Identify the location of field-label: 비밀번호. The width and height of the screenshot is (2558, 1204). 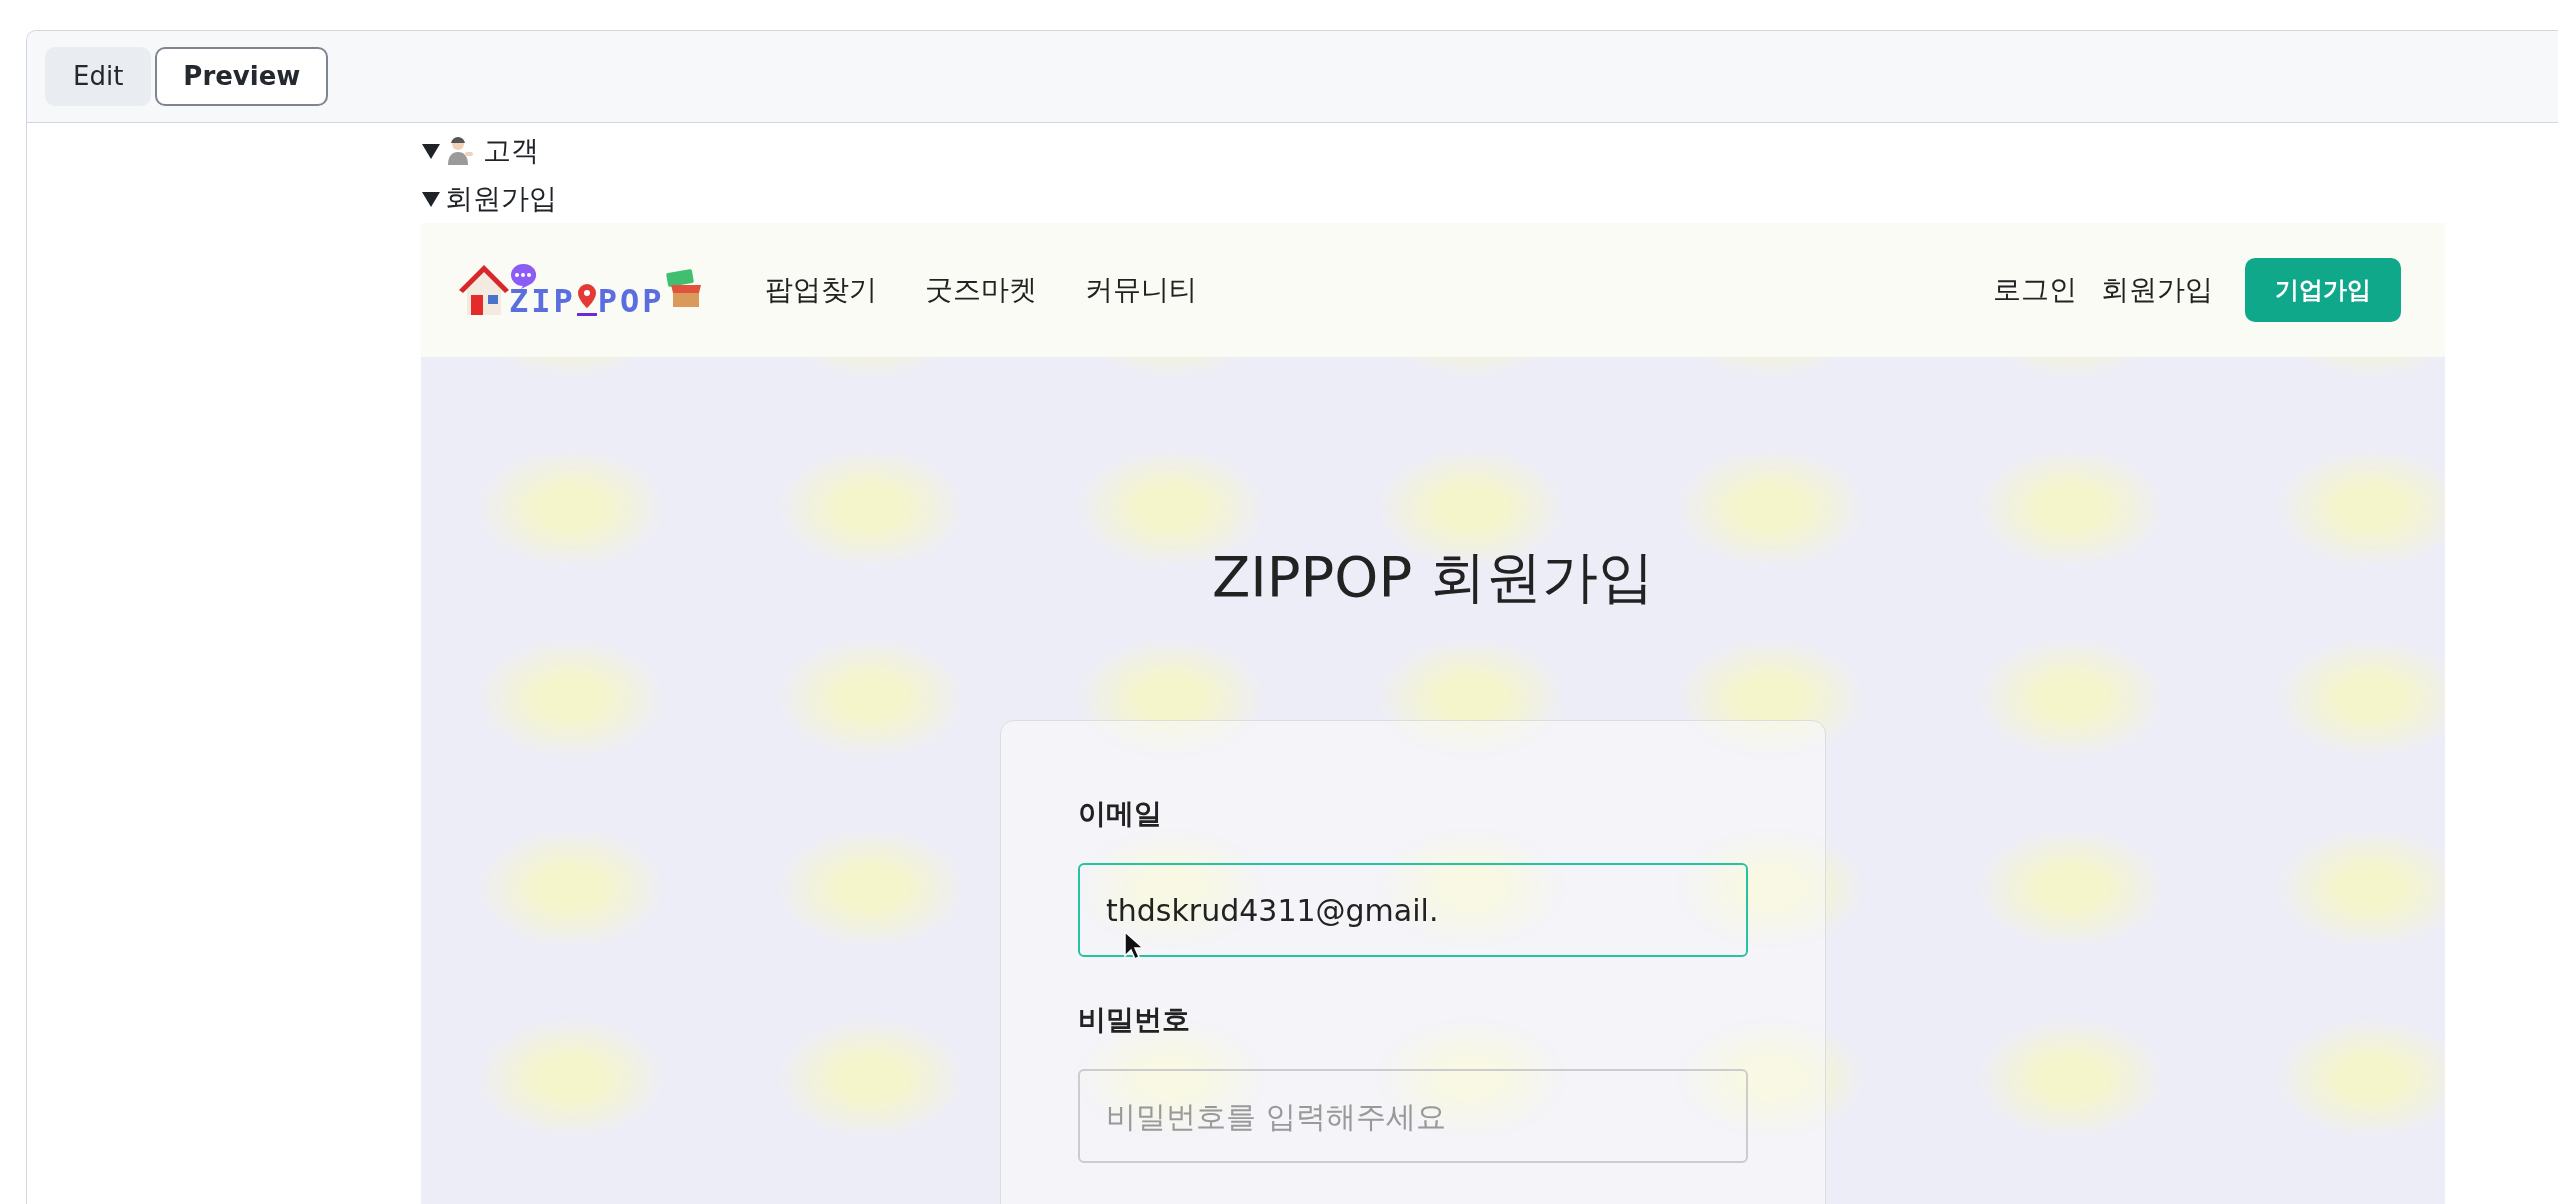
(1134, 1020).